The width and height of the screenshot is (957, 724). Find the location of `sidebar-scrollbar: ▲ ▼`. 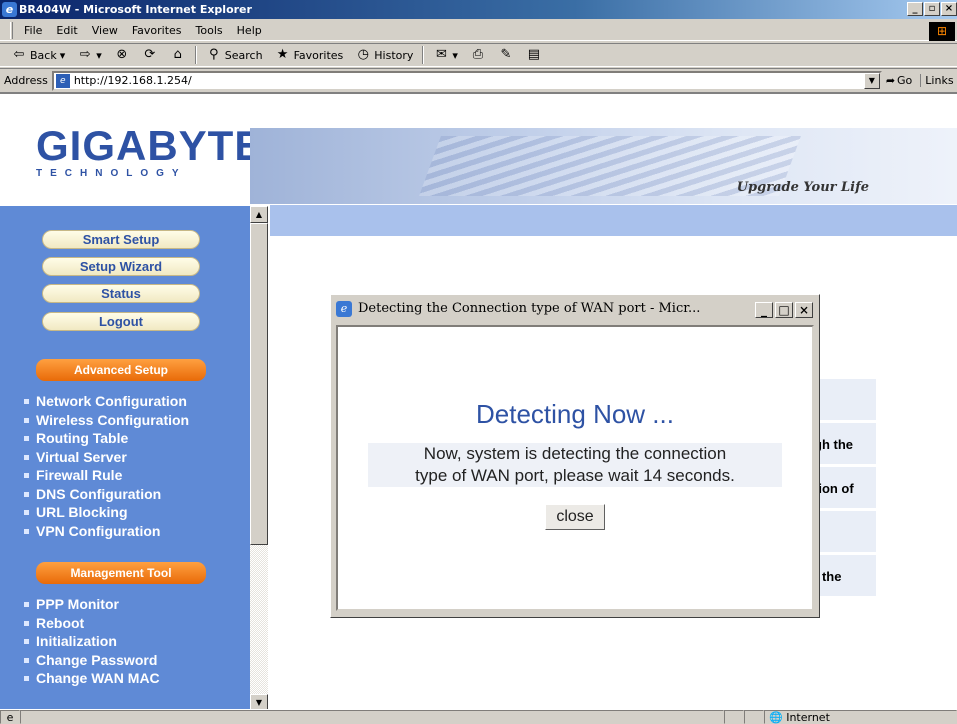

sidebar-scrollbar: ▲ ▼ is located at coordinates (259, 457).